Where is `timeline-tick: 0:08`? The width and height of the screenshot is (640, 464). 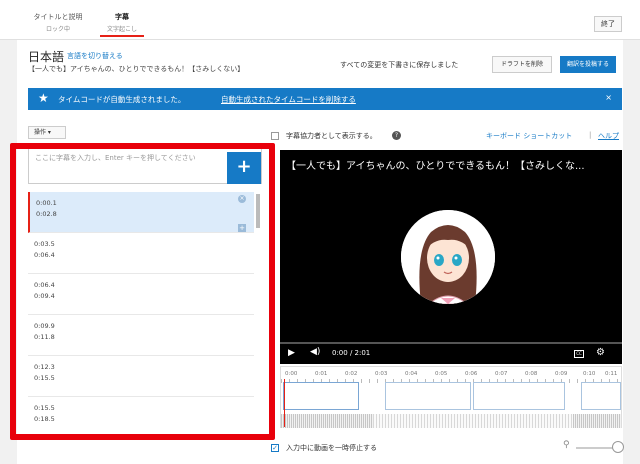 timeline-tick: 0:08 is located at coordinates (531, 374).